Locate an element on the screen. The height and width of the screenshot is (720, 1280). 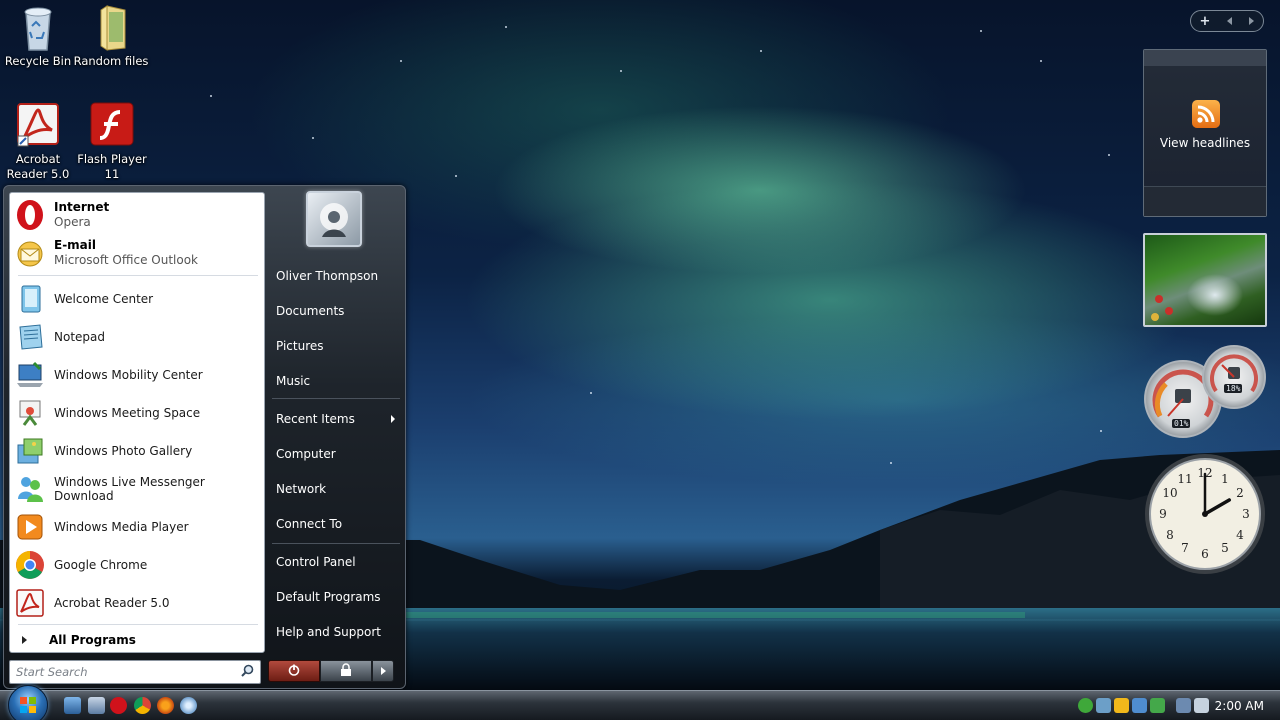
desktop-icon-recycle-bin: Recycle Bin is located at coordinates (38, 35).